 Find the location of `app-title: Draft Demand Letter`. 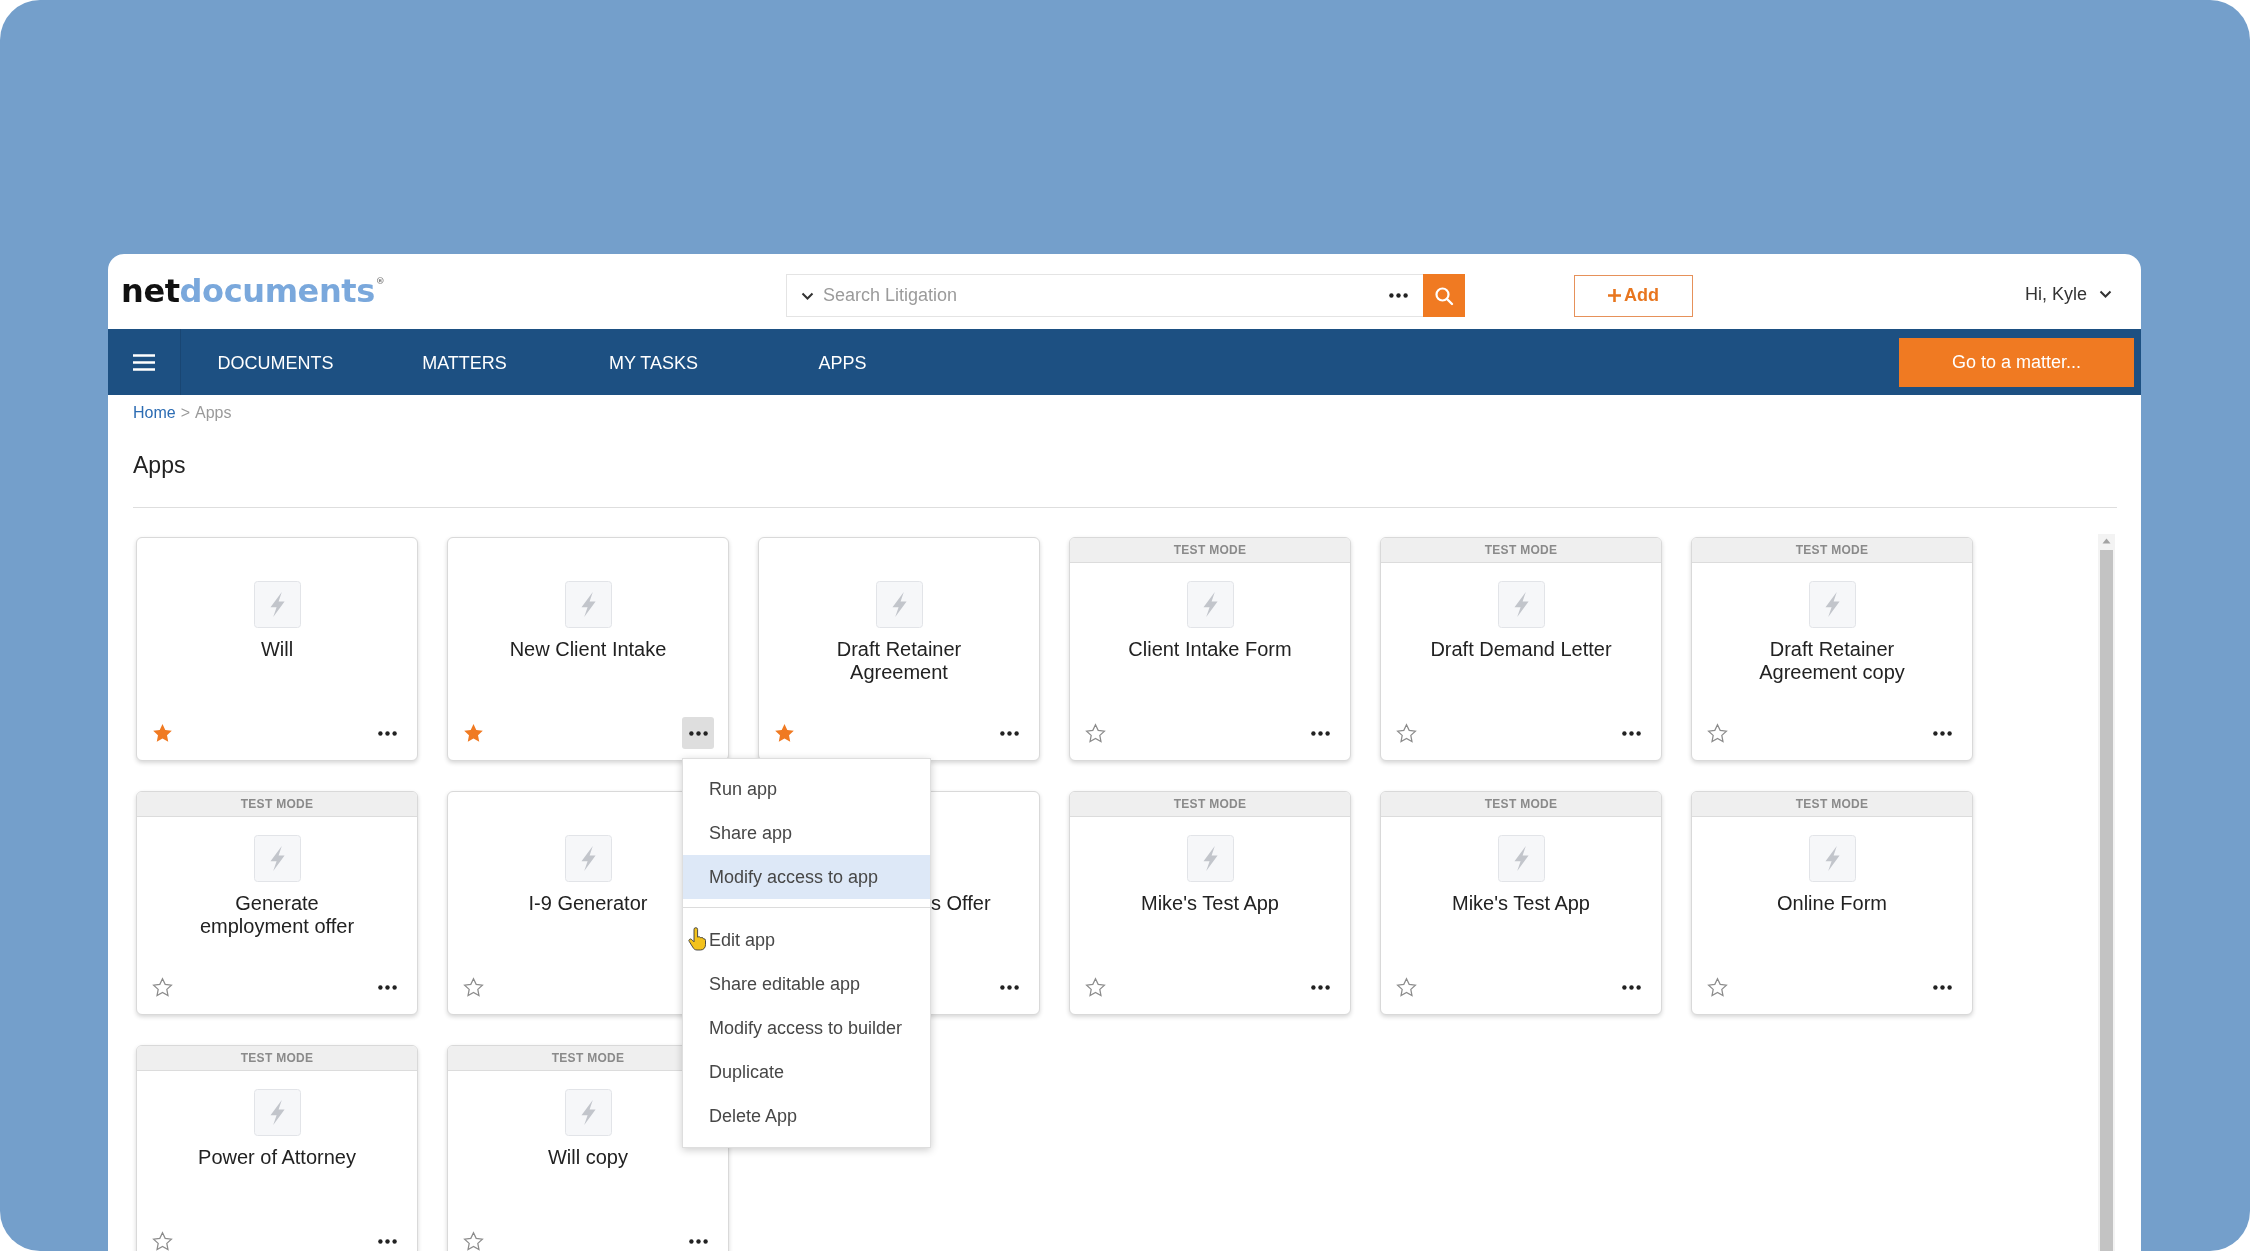

app-title: Draft Demand Letter is located at coordinates (1521, 649).